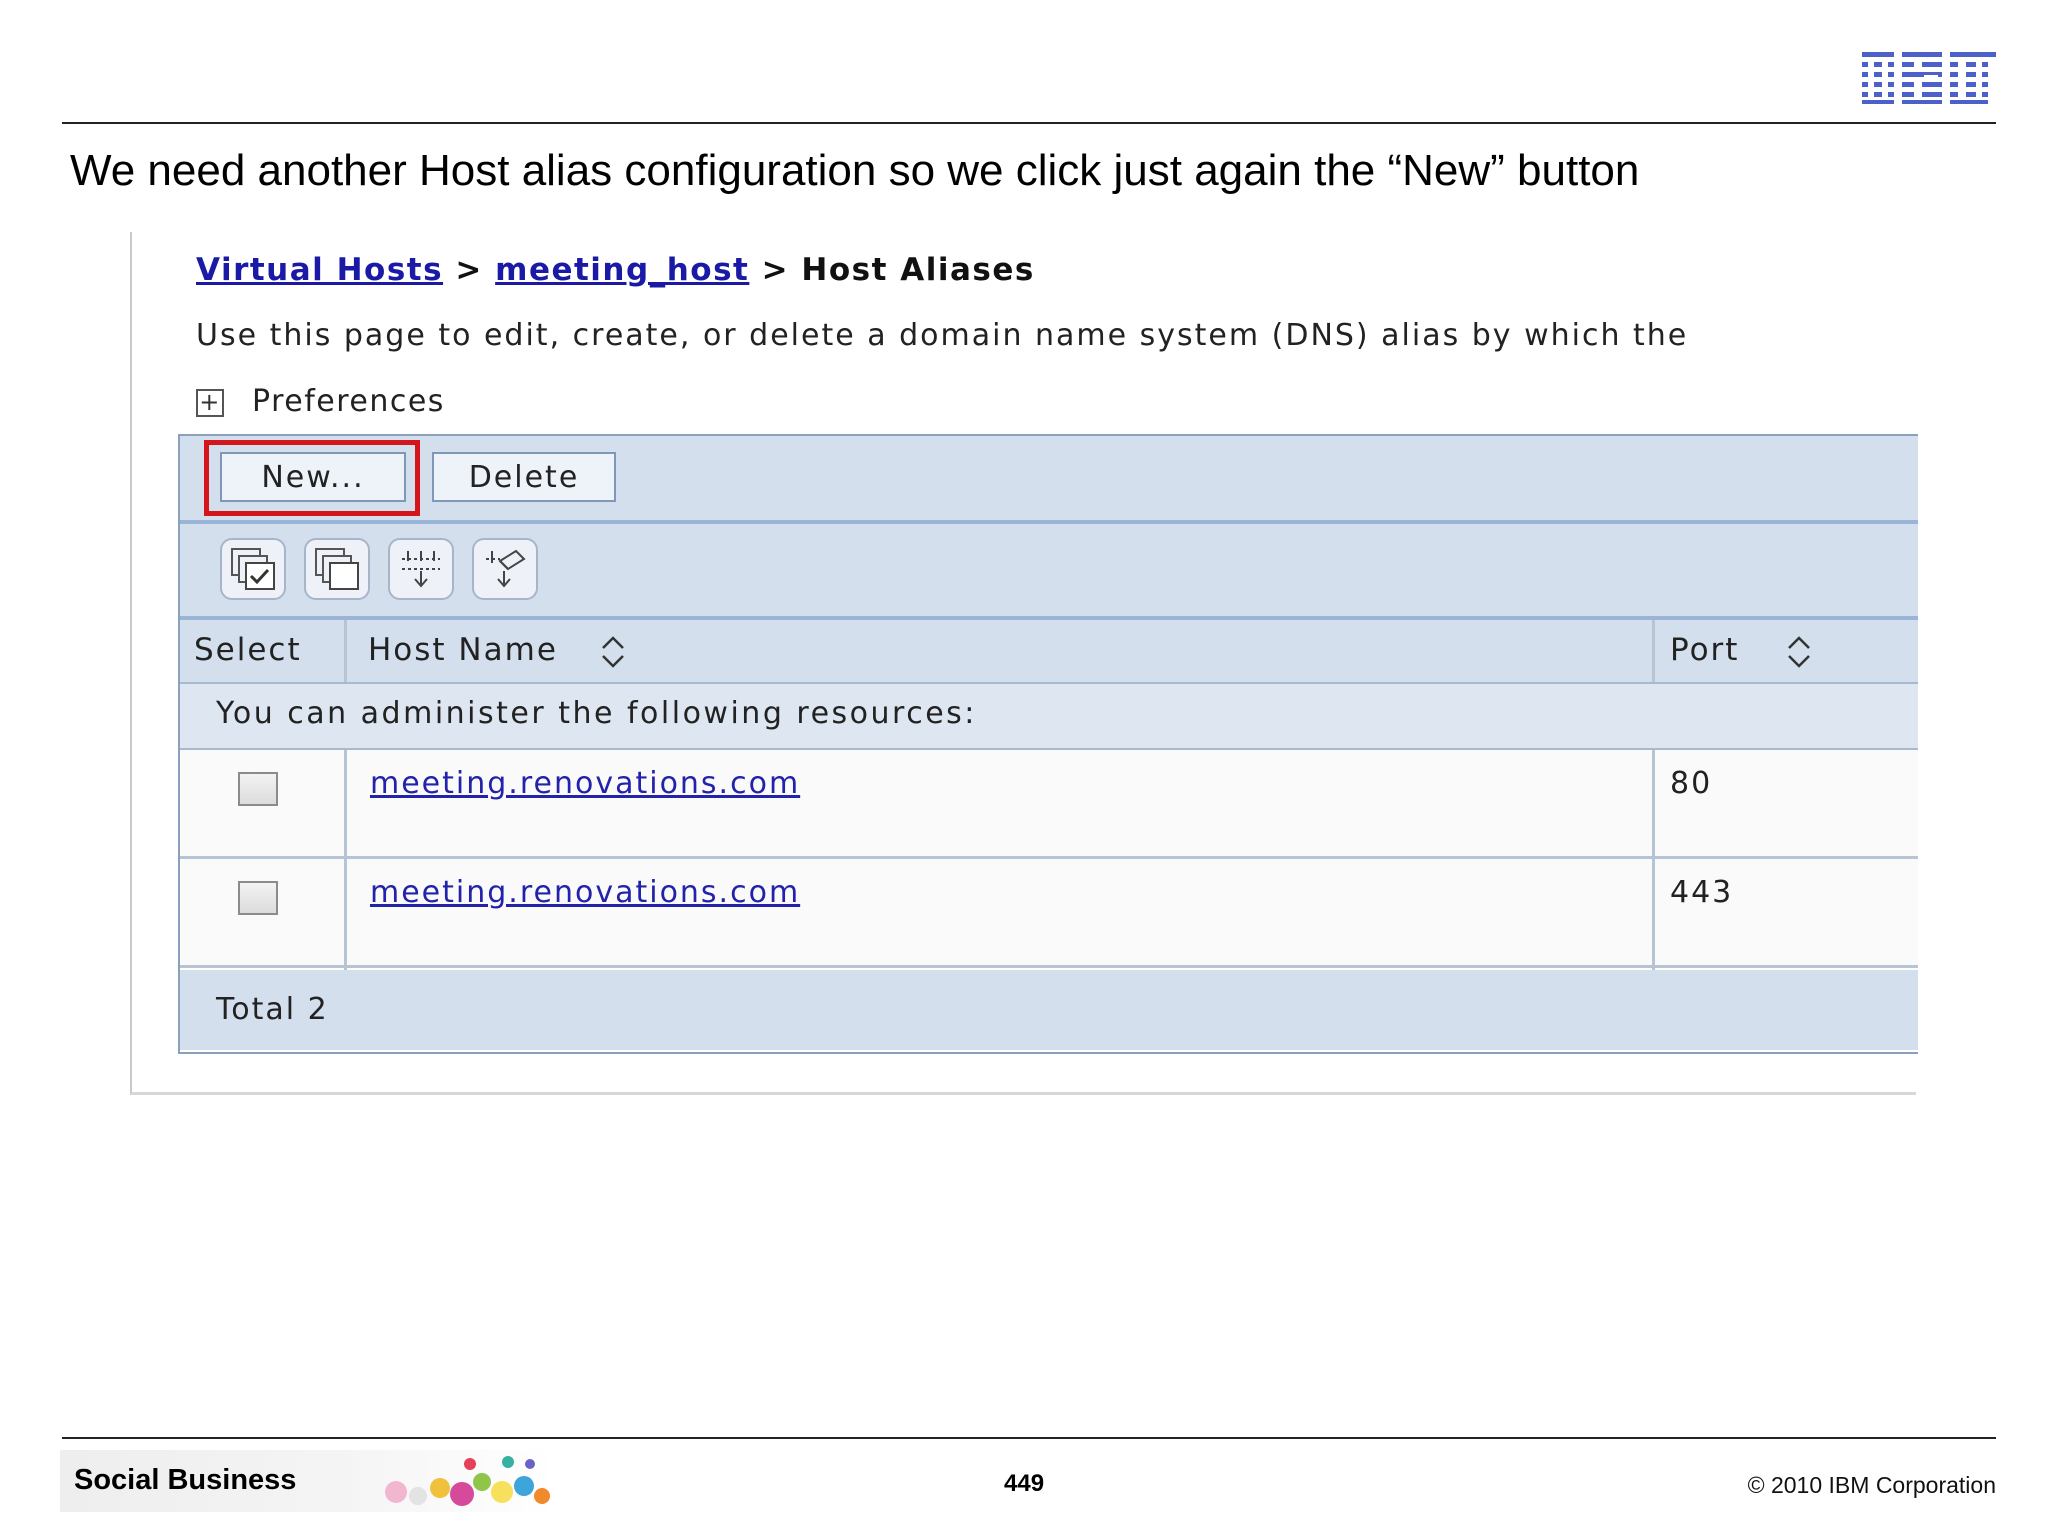 This screenshot has height=1536, width=2048. What do you see at coordinates (1691, 783) in the screenshot?
I see `port-value: 80` at bounding box center [1691, 783].